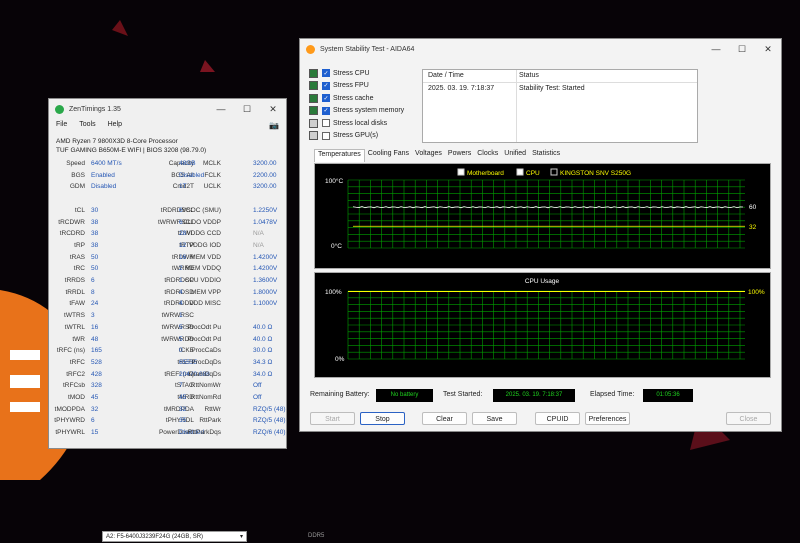 Image resolution: width=800 pixels, height=543 pixels. What do you see at coordinates (79, 210) in the screenshot?
I see `timing-label: tCL` at bounding box center [79, 210].